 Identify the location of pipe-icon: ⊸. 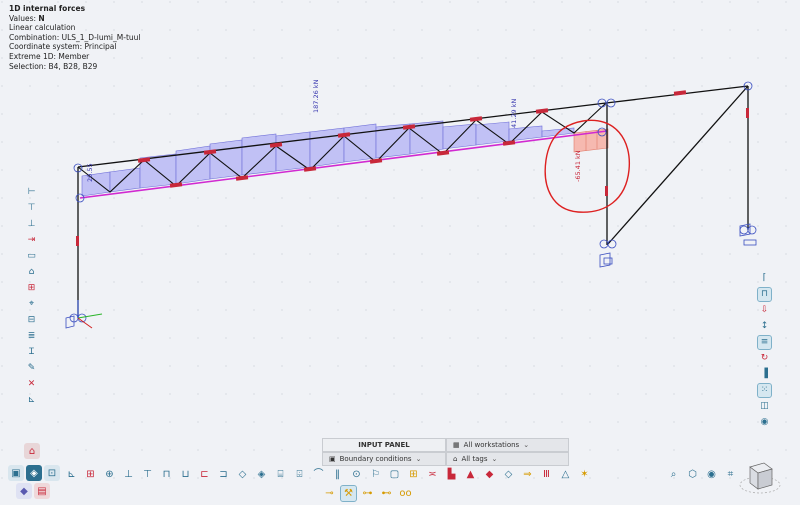
(329, 493).